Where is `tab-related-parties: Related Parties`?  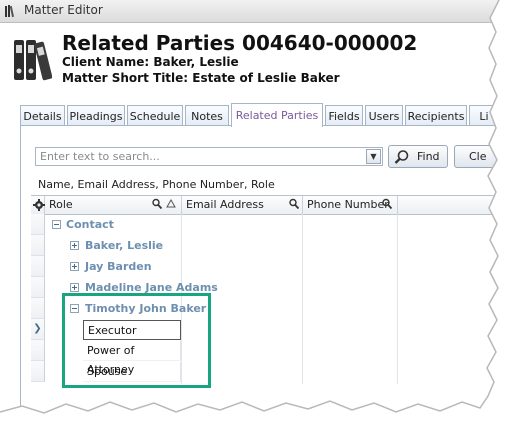 tab-related-parties: Related Parties is located at coordinates (277, 115).